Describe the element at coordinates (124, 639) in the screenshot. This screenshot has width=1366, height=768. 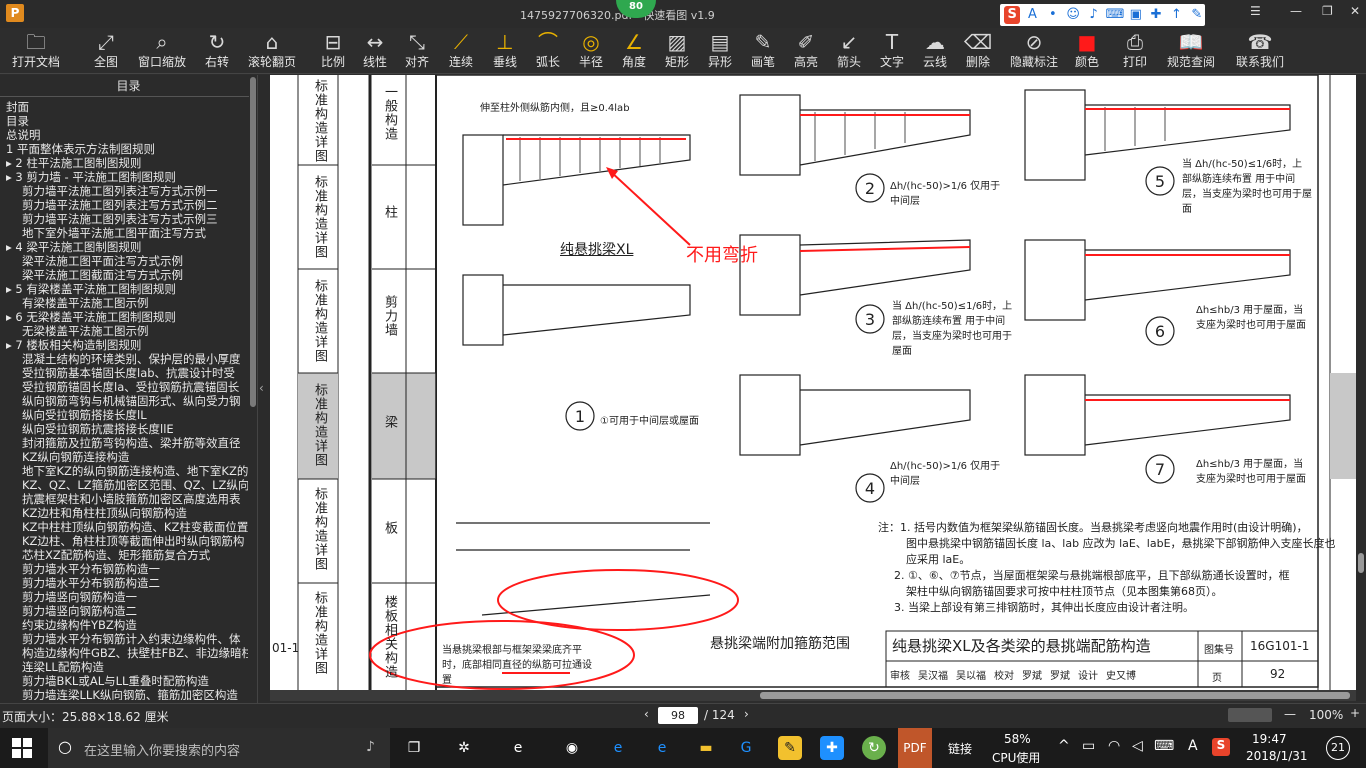
I see `toc-item: 剪力墙水平分布钢筋计入约束边缘构件、体` at that location.